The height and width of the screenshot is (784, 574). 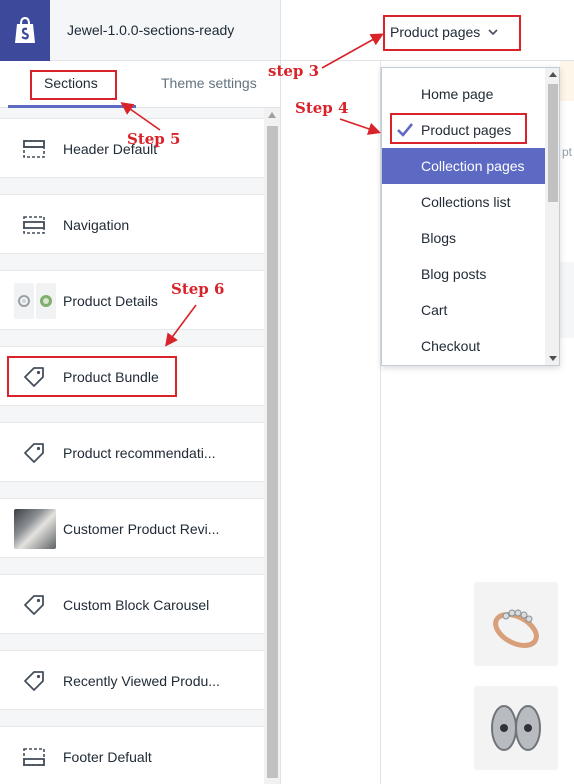 What do you see at coordinates (34, 225) in the screenshot?
I see `navigation-layout-icon` at bounding box center [34, 225].